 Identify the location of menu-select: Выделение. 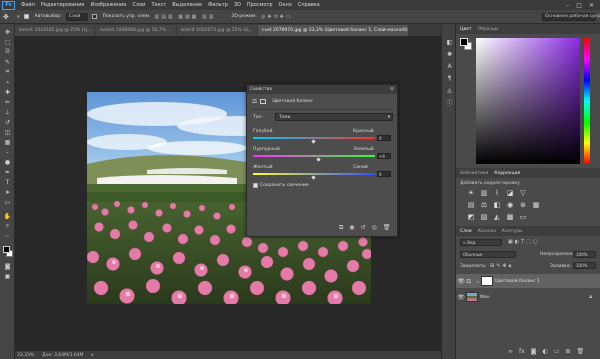
(187, 5).